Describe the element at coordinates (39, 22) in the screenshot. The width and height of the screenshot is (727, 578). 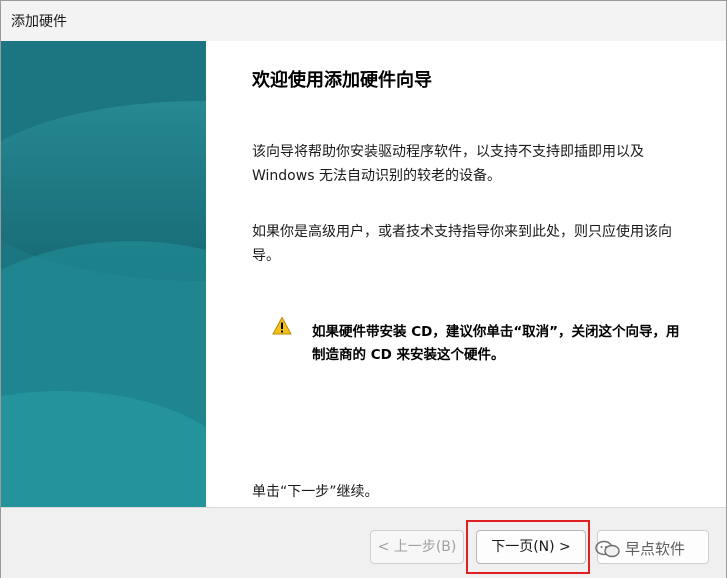
I see `window-title: 添加硬件` at that location.